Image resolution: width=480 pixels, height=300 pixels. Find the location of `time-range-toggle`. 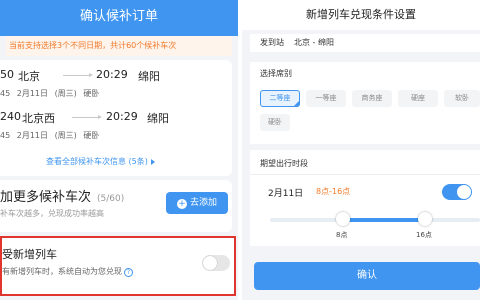

time-range-toggle is located at coordinates (457, 192).